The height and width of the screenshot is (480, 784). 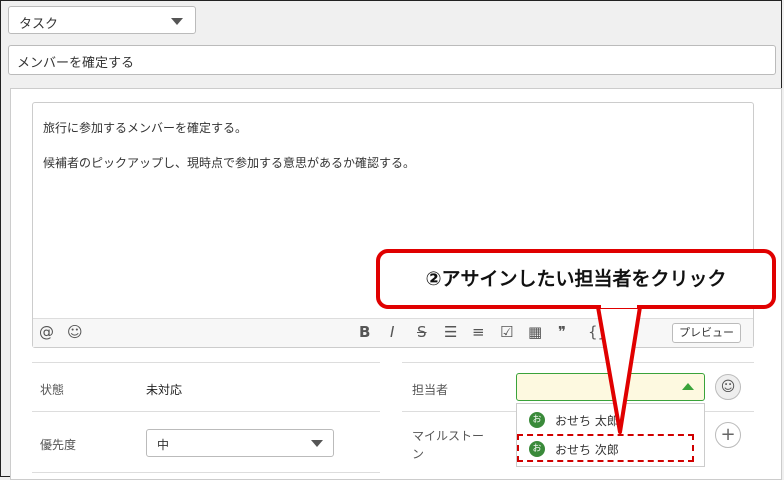 What do you see at coordinates (619, 369) in the screenshot?
I see `callout-pointer` at bounding box center [619, 369].